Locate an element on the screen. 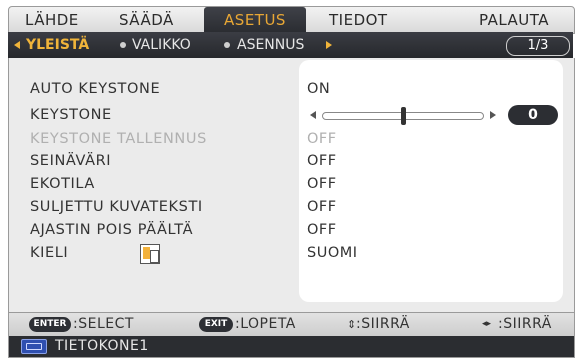  setting-value-seinavari: OFF is located at coordinates (322, 161).